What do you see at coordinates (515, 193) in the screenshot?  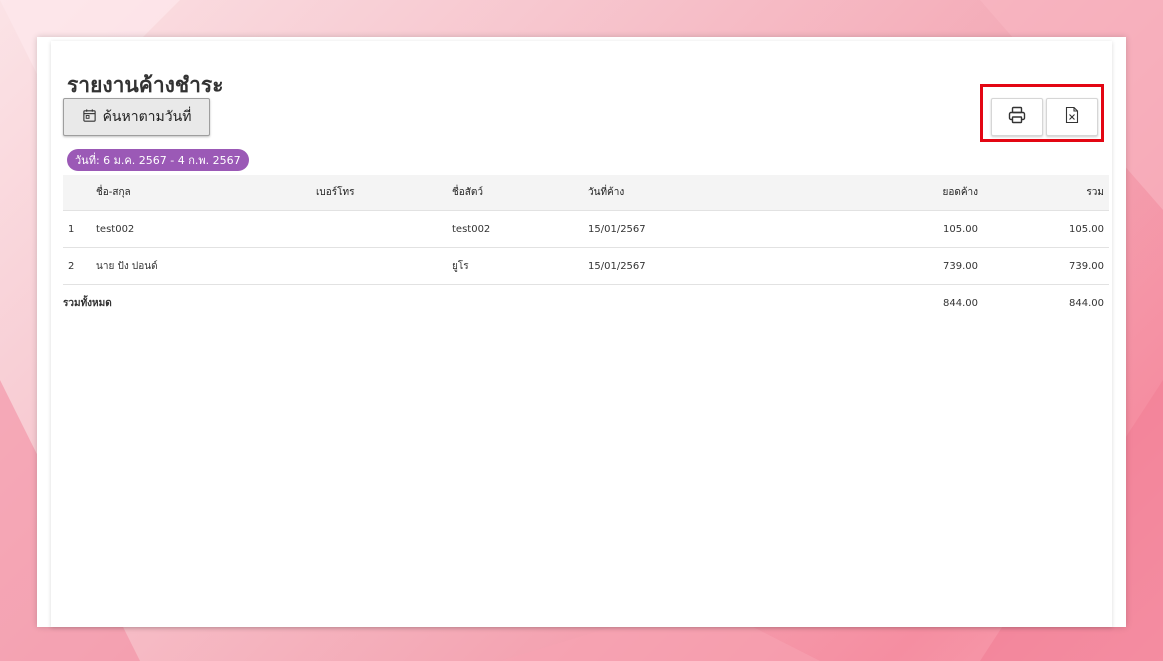 I see `header-pet-name: ชื่อสัตว์` at bounding box center [515, 193].